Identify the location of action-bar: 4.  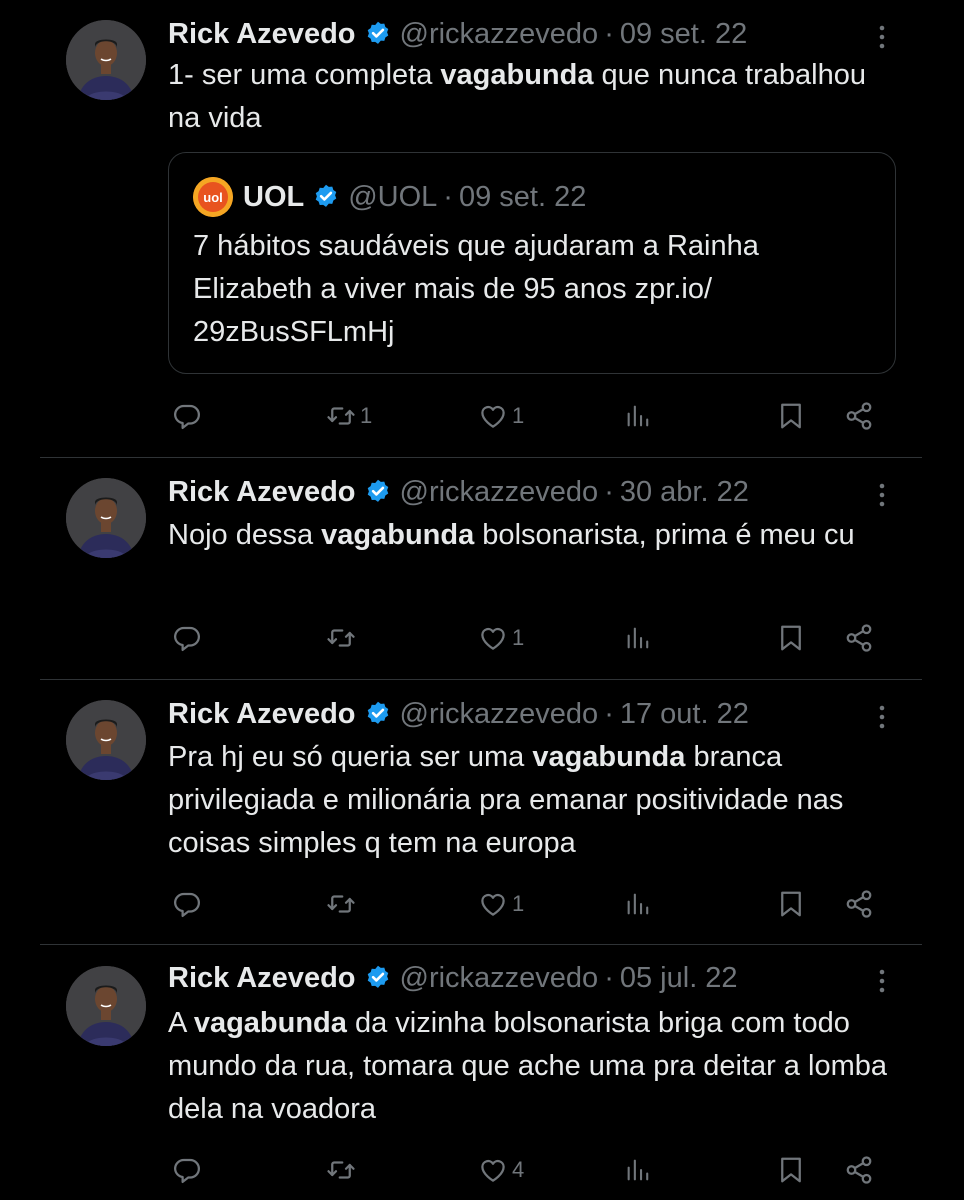
(538, 1170).